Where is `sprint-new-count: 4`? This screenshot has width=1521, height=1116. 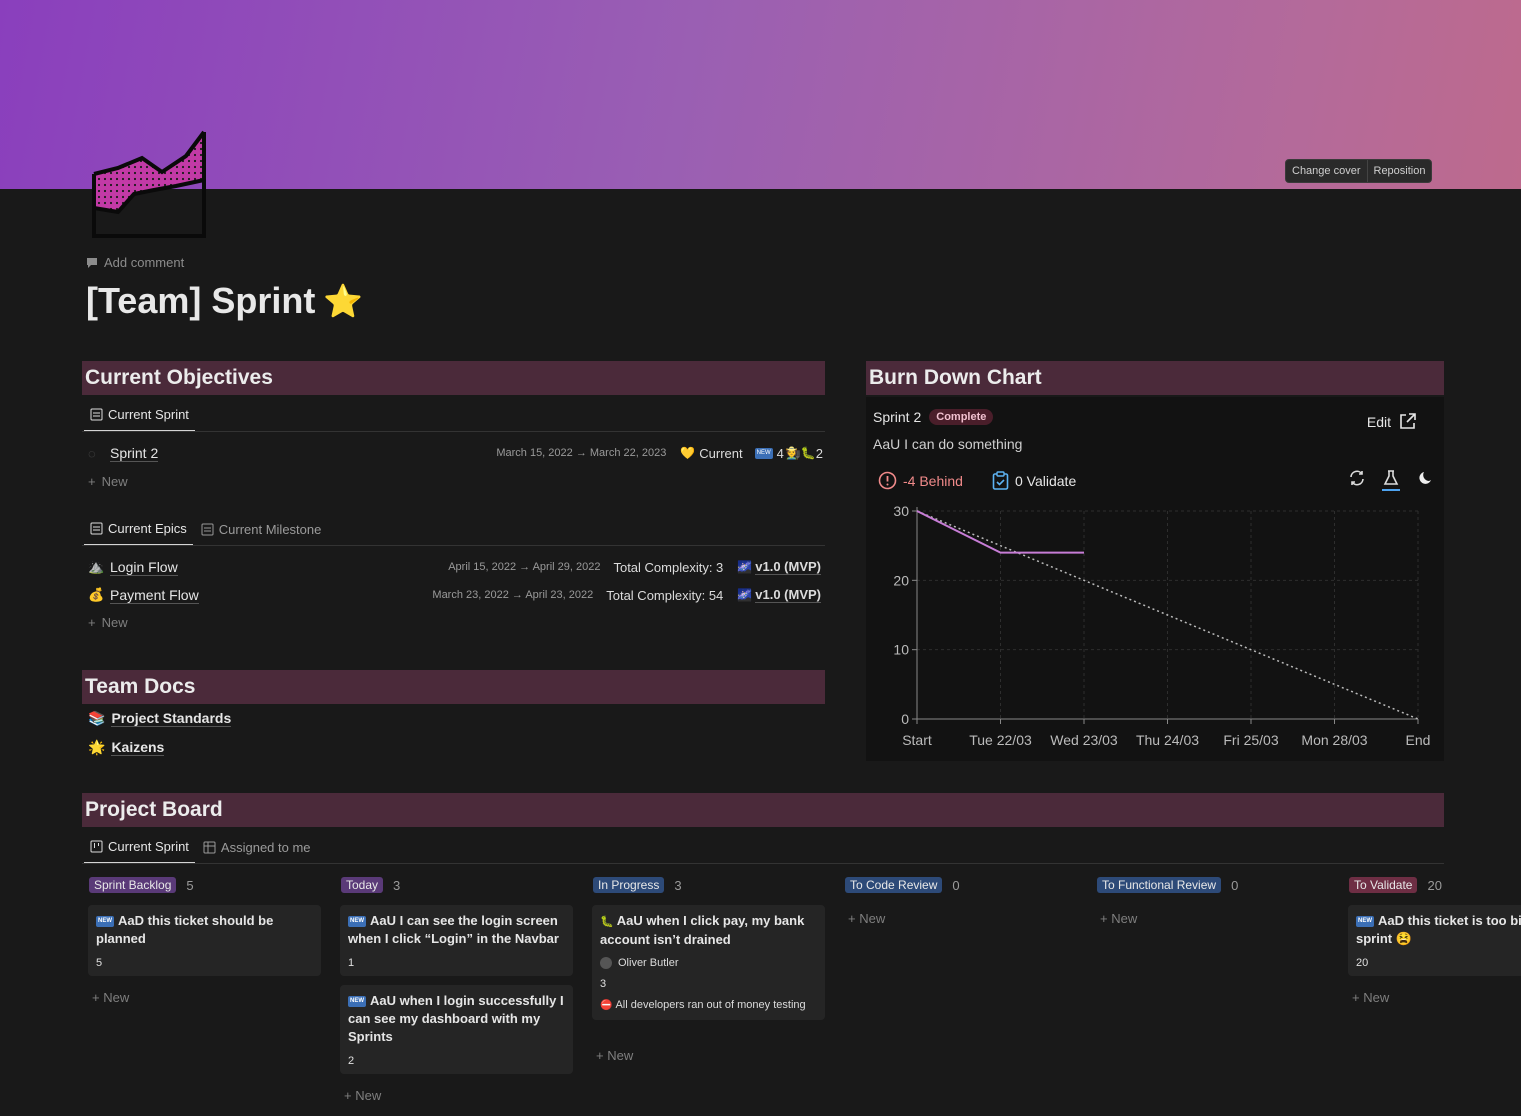
sprint-new-count: 4 is located at coordinates (780, 453).